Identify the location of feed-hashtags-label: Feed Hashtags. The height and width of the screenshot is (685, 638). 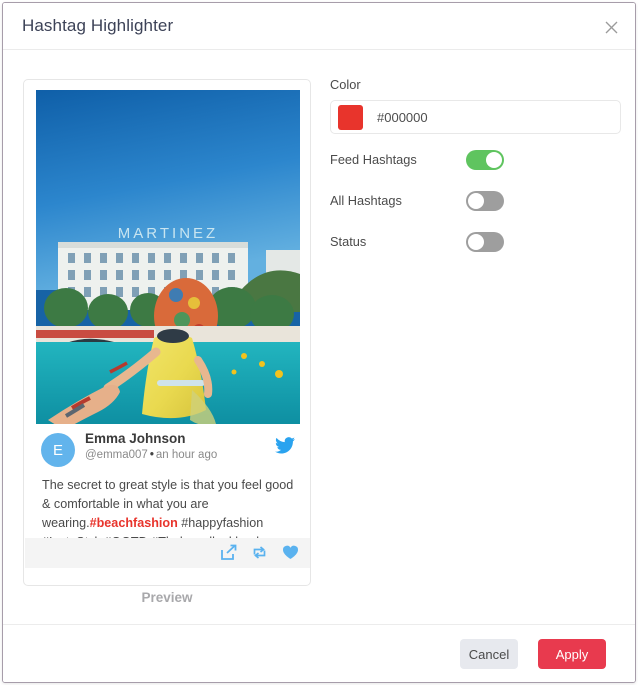
(373, 159).